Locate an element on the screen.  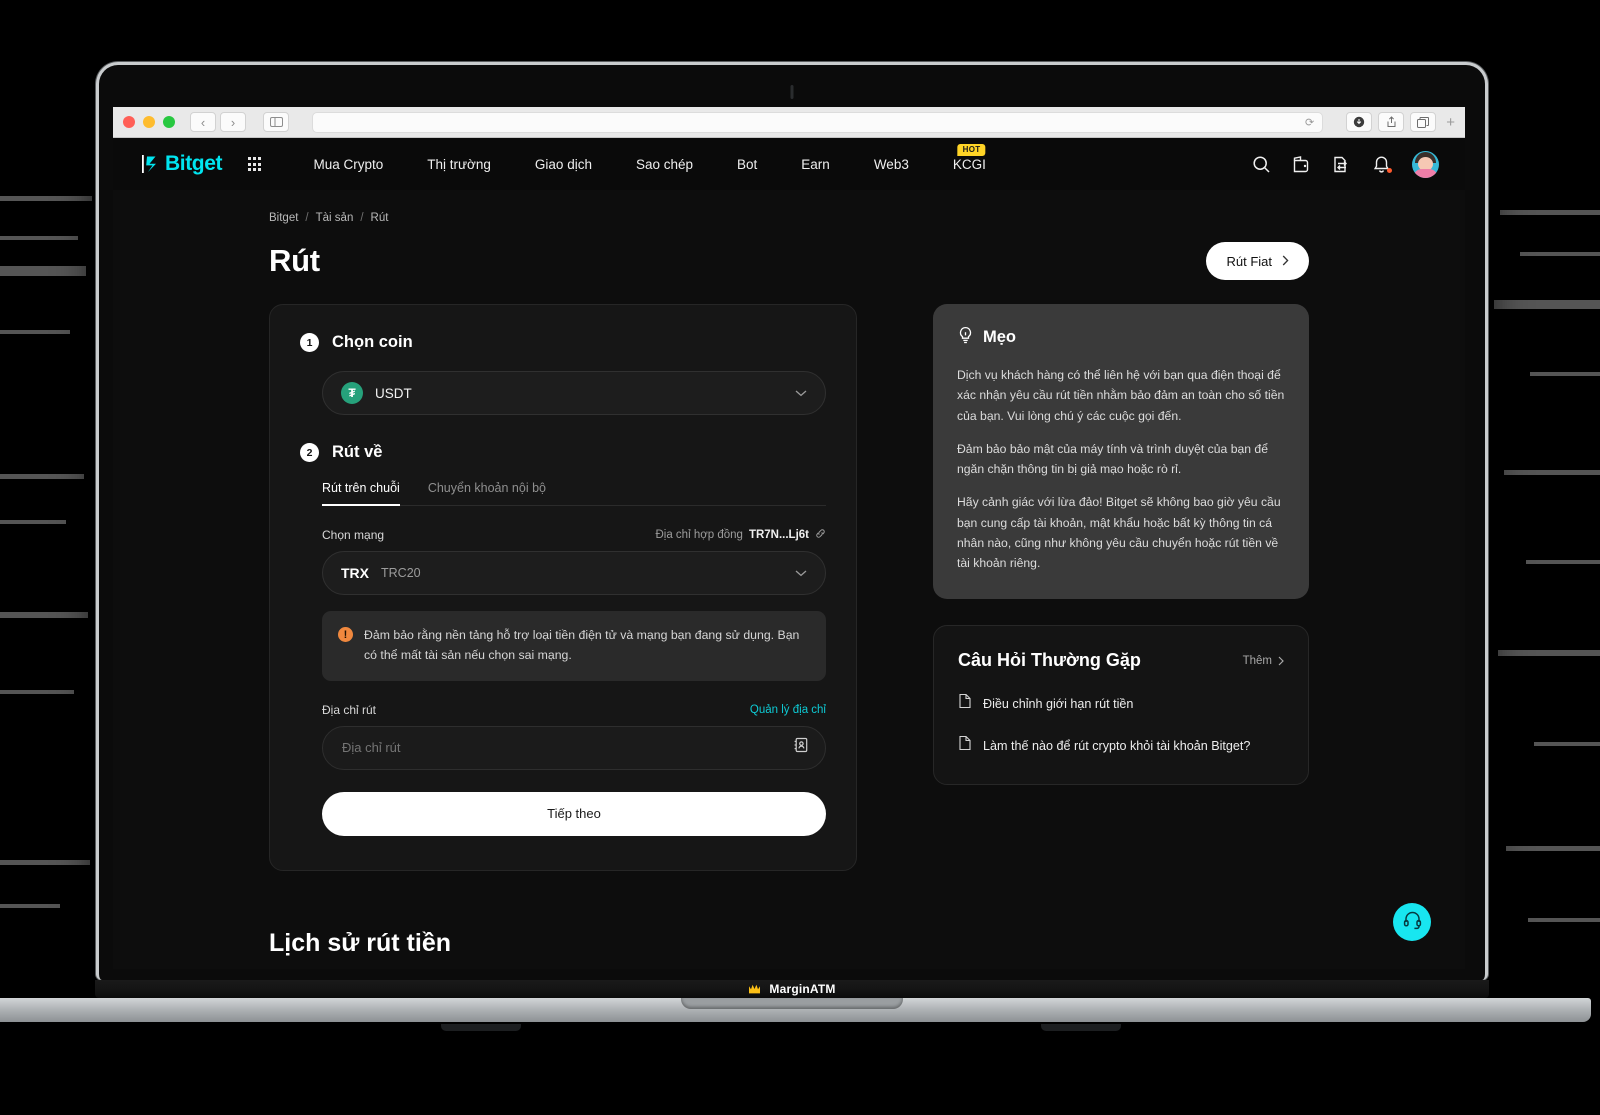
nav-label: Bot is located at coordinates (747, 164).